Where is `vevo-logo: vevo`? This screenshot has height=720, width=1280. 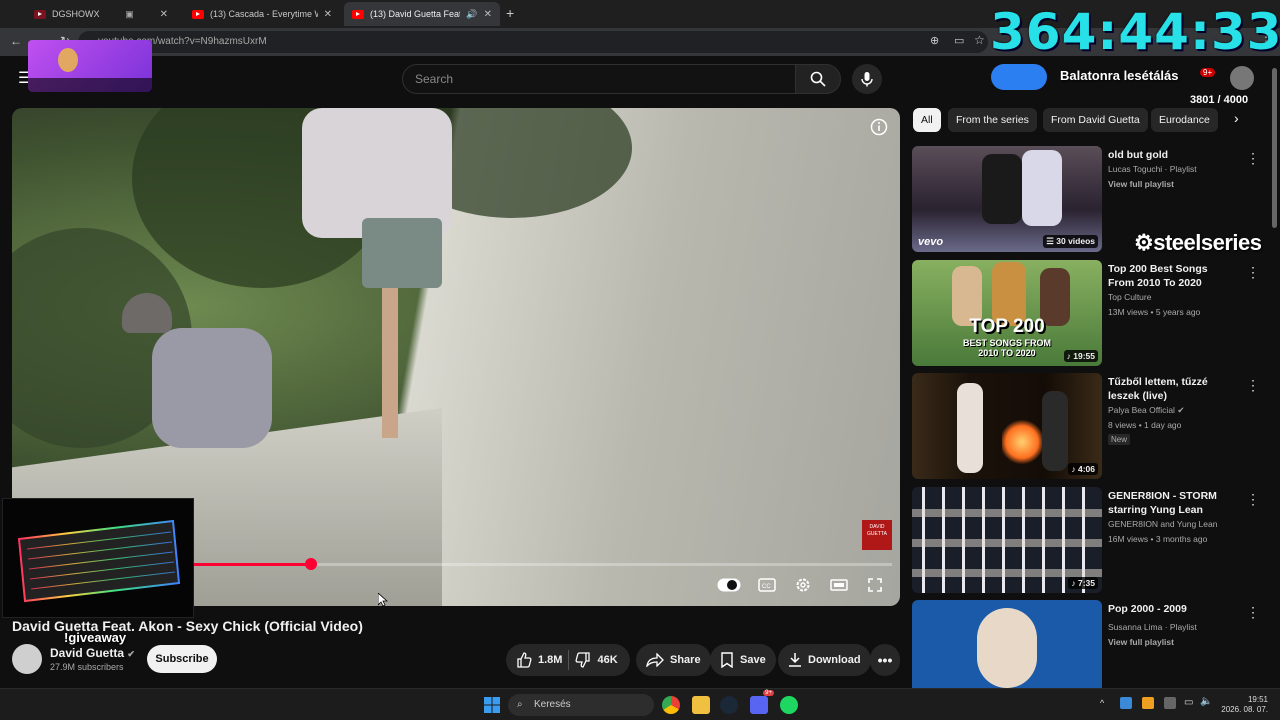 vevo-logo: vevo is located at coordinates (931, 242).